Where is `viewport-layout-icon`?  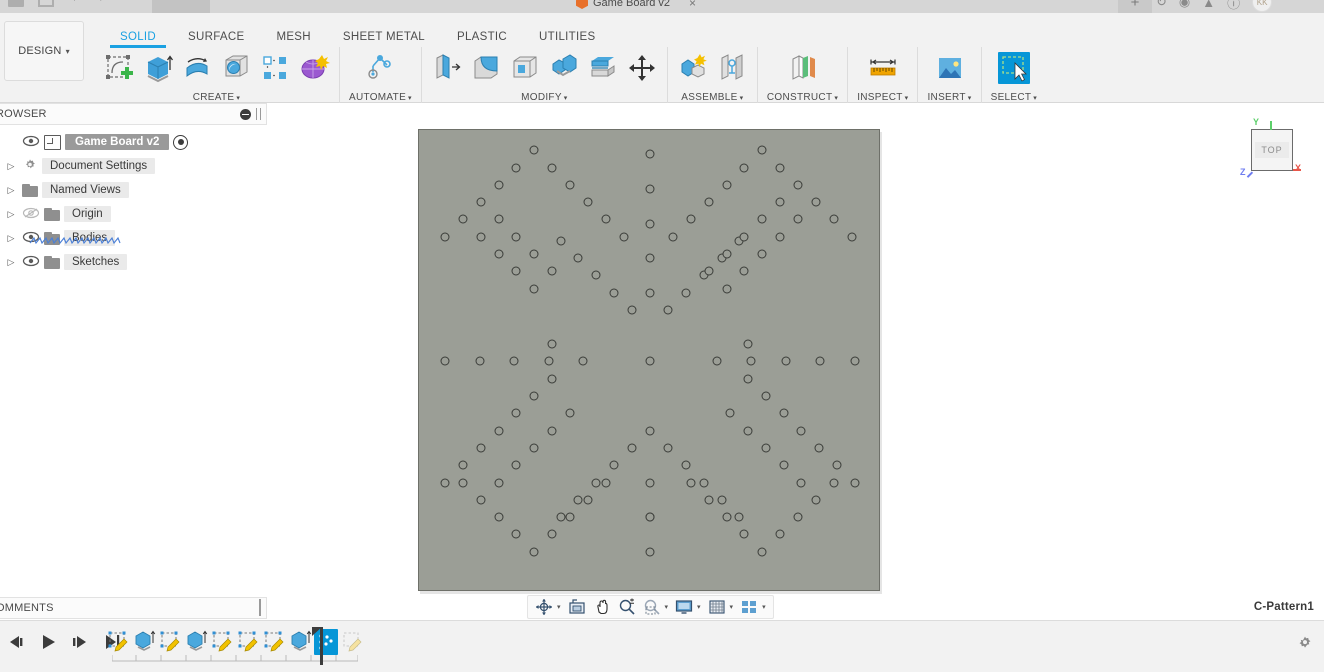 viewport-layout-icon is located at coordinates (749, 607).